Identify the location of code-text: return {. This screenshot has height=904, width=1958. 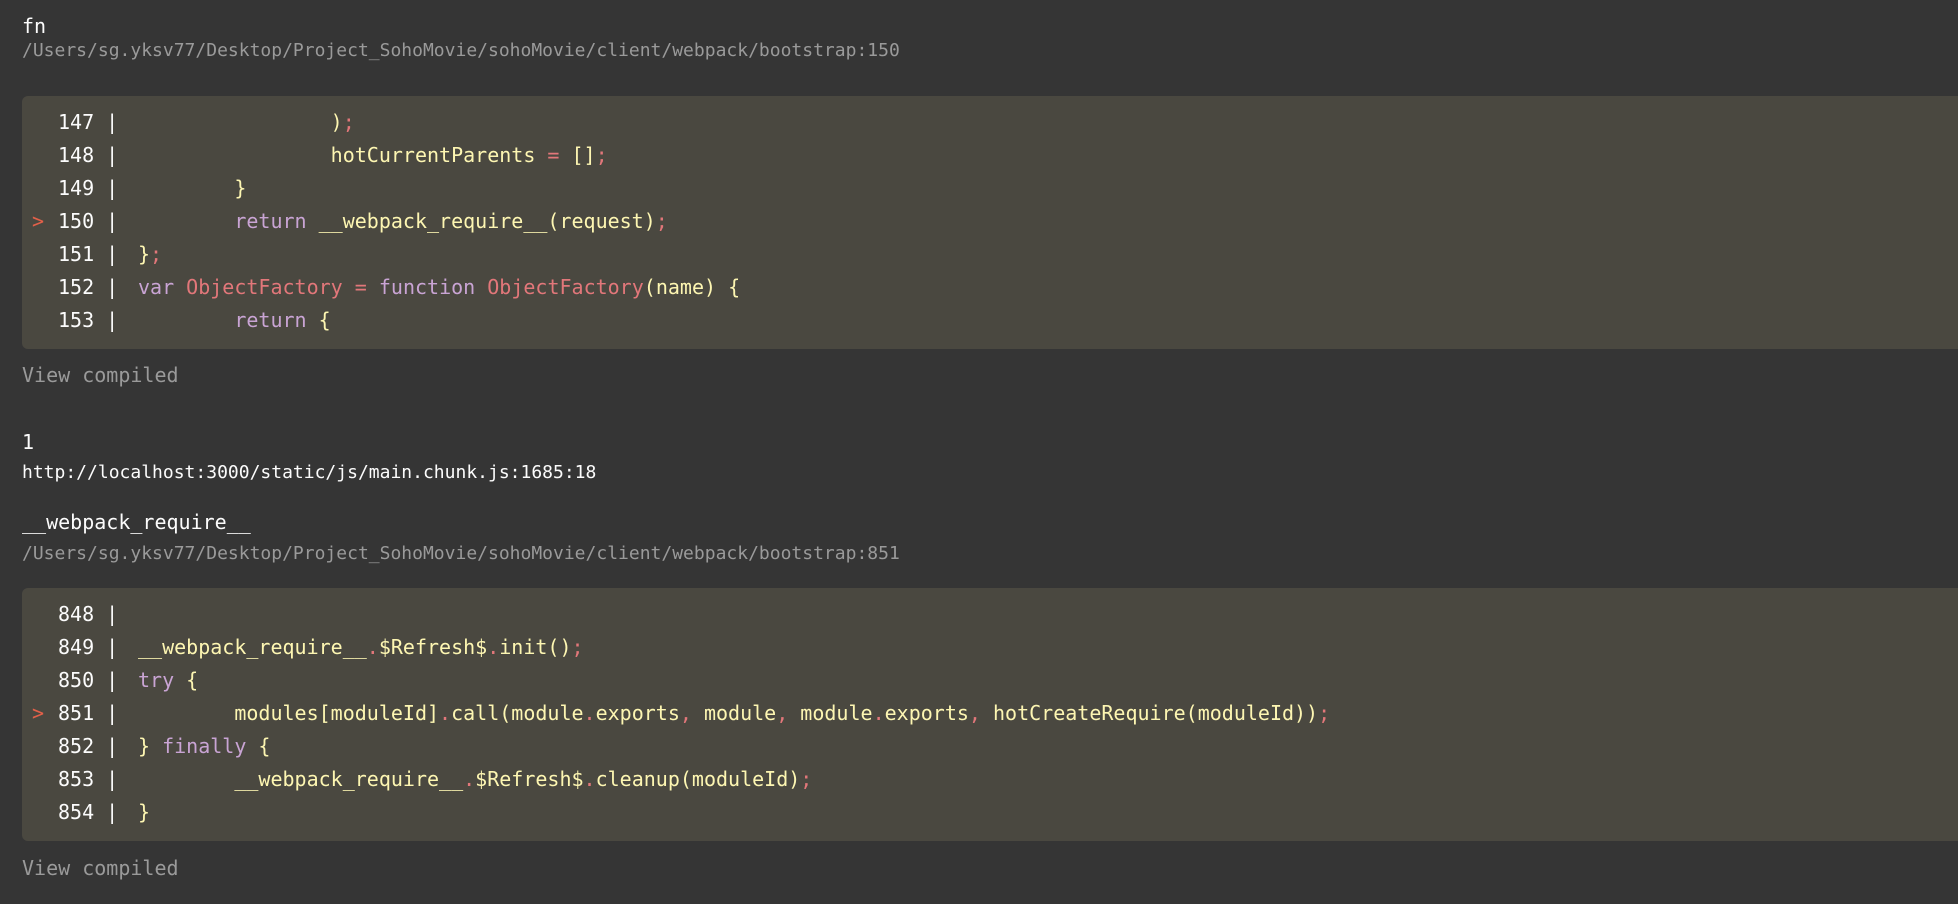
(282, 320).